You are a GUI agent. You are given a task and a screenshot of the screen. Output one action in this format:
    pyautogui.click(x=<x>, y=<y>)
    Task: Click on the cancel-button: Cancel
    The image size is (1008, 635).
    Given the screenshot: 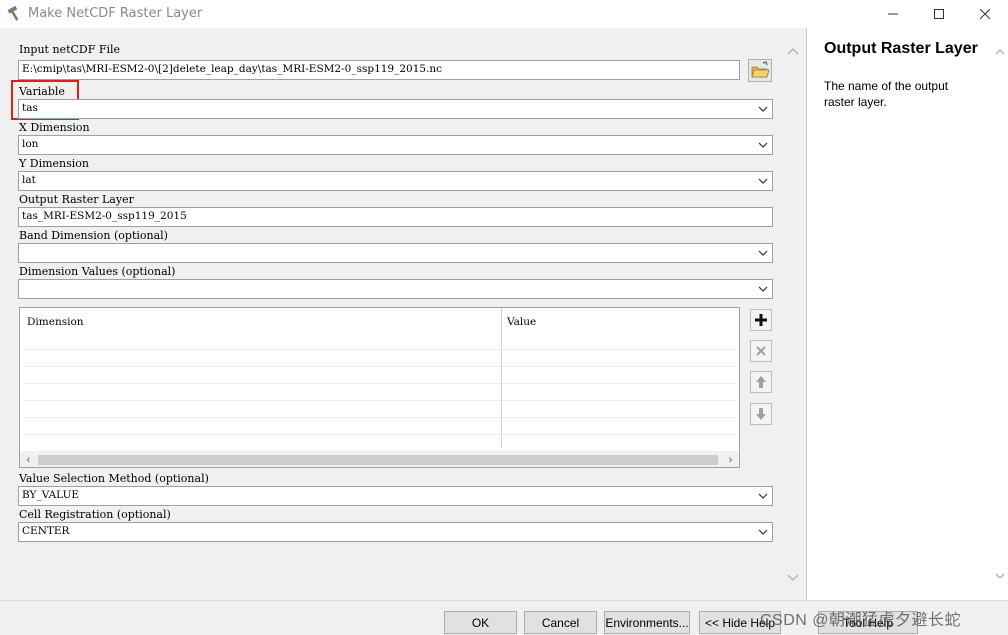 What is the action you would take?
    pyautogui.click(x=560, y=622)
    